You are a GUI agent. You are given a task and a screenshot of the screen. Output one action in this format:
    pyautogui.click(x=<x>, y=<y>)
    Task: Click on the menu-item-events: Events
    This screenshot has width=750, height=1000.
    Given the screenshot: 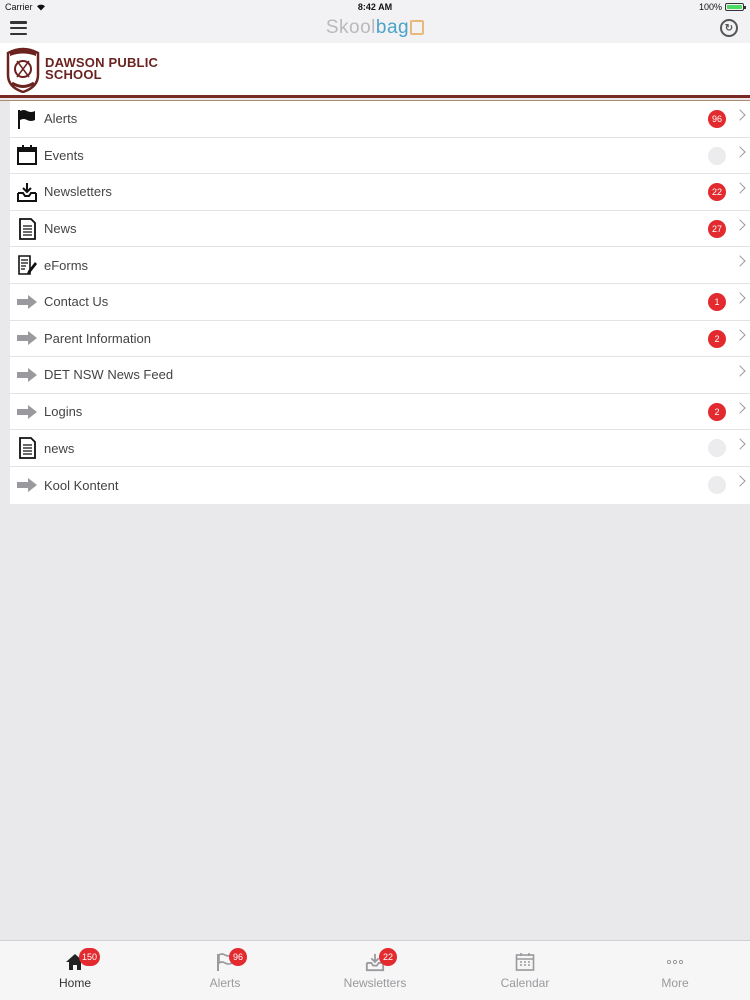 What is the action you would take?
    pyautogui.click(x=380, y=156)
    